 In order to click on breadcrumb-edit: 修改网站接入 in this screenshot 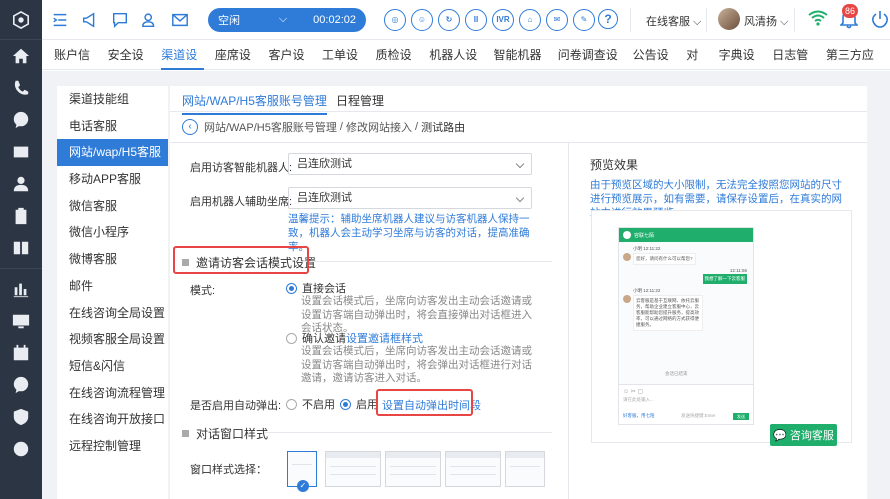, I will do `click(379, 127)`.